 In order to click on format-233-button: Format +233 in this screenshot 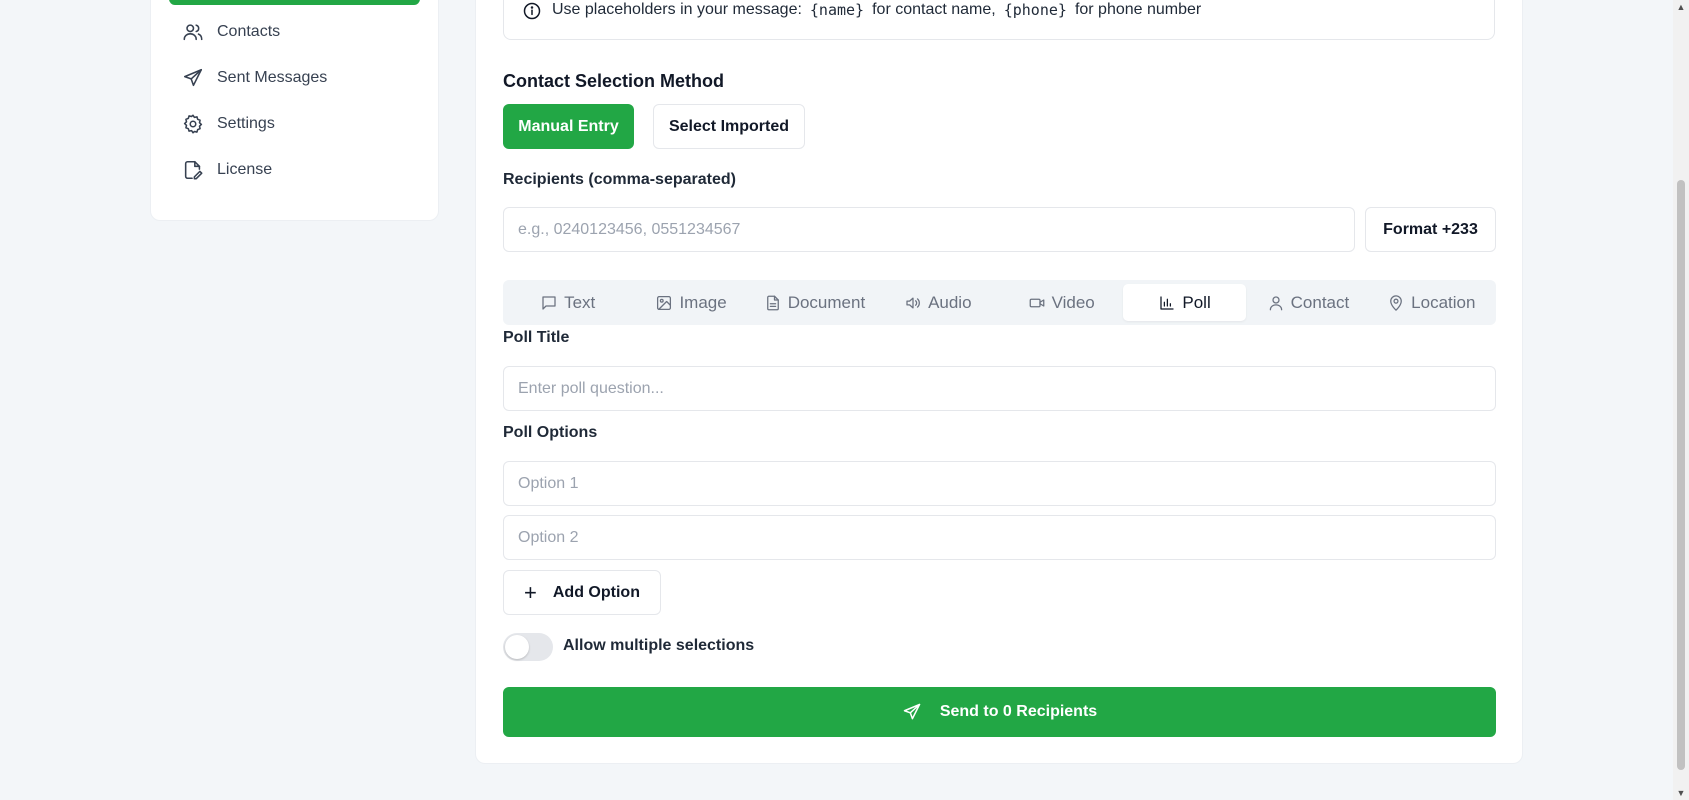, I will do `click(1430, 229)`.